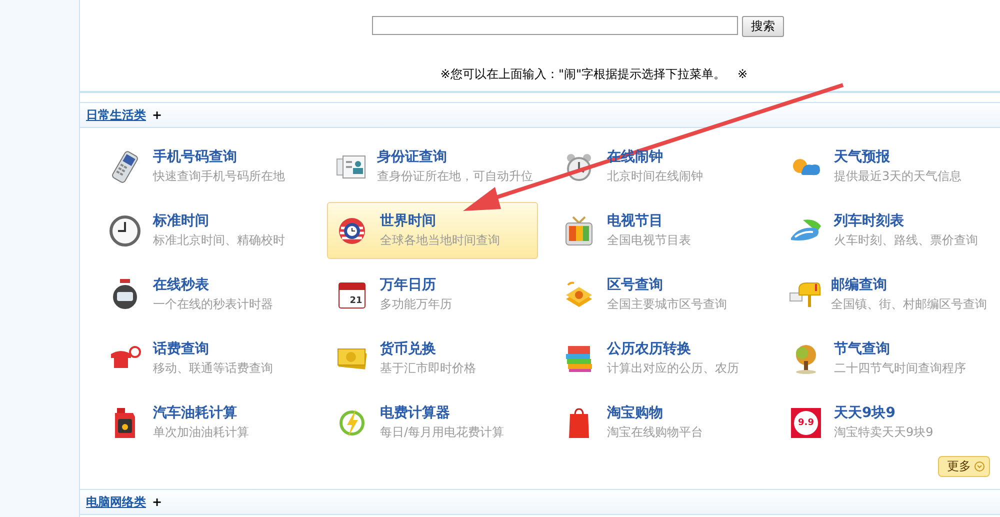 The image size is (1000, 517). What do you see at coordinates (408, 349) in the screenshot?
I see `tool-title: 货币兑换` at bounding box center [408, 349].